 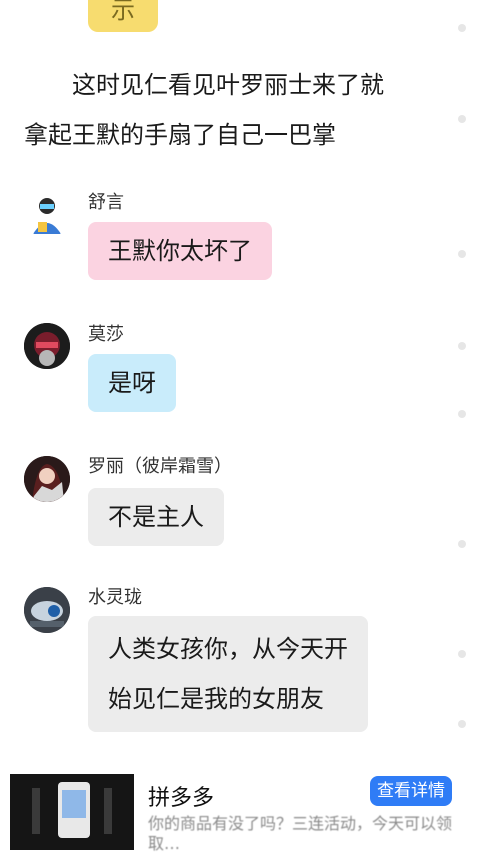 What do you see at coordinates (216, 699) in the screenshot?
I see `message-line: 始见仁是我的女朋友` at bounding box center [216, 699].